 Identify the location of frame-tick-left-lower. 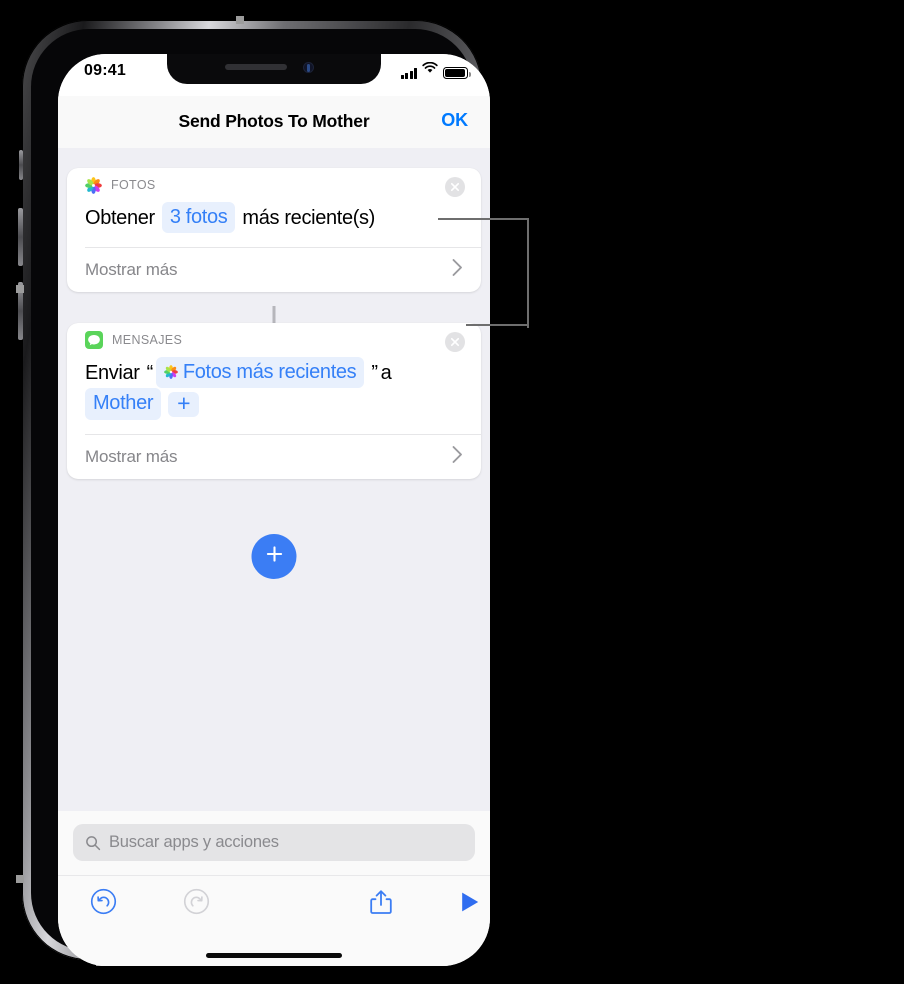
(20, 879).